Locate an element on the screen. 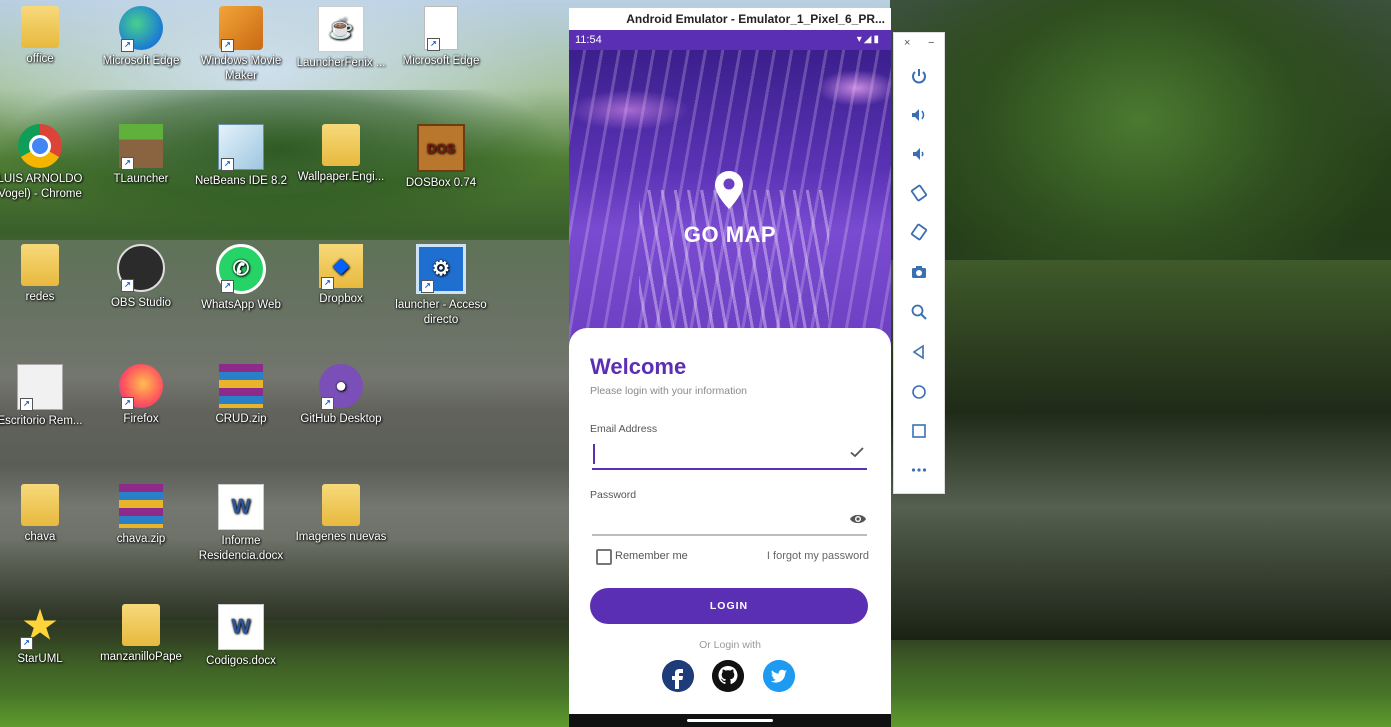  desktop-icon-label: chava is located at coordinates (40, 537).